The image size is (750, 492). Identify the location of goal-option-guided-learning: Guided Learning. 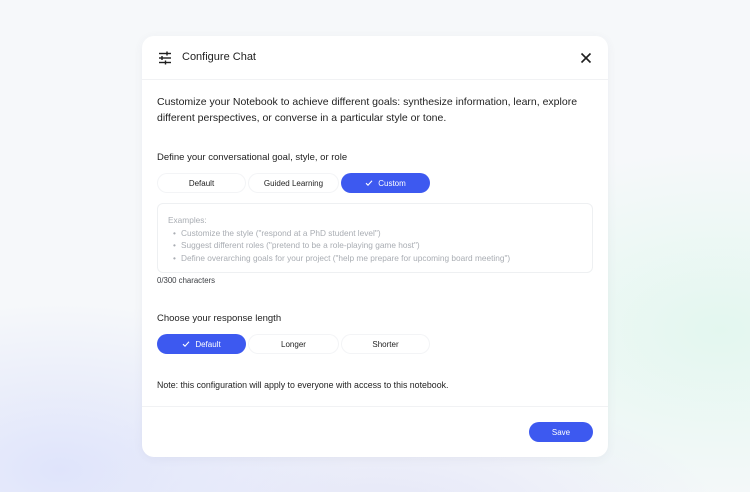
(293, 183).